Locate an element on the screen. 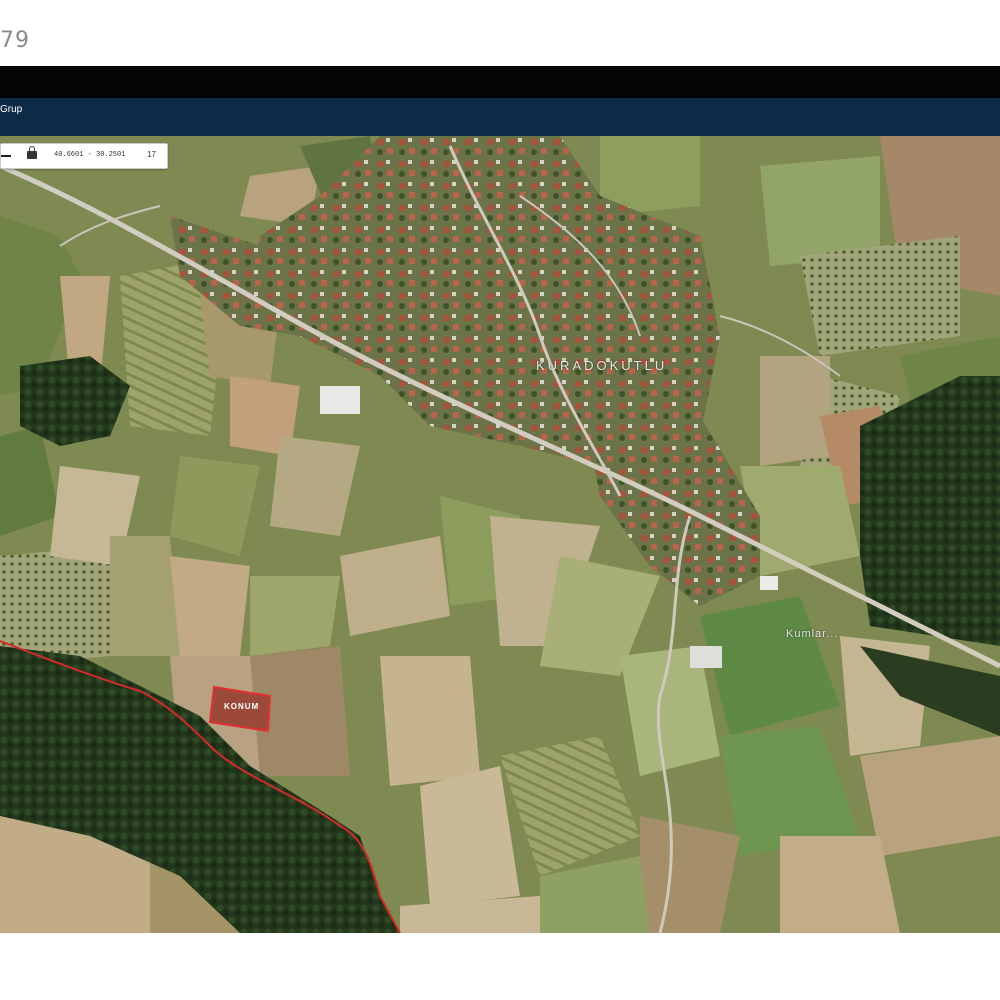 This screenshot has height=1000, width=1000. map-toolbar: 40.6601 - 30.2501 17 is located at coordinates (84, 156).